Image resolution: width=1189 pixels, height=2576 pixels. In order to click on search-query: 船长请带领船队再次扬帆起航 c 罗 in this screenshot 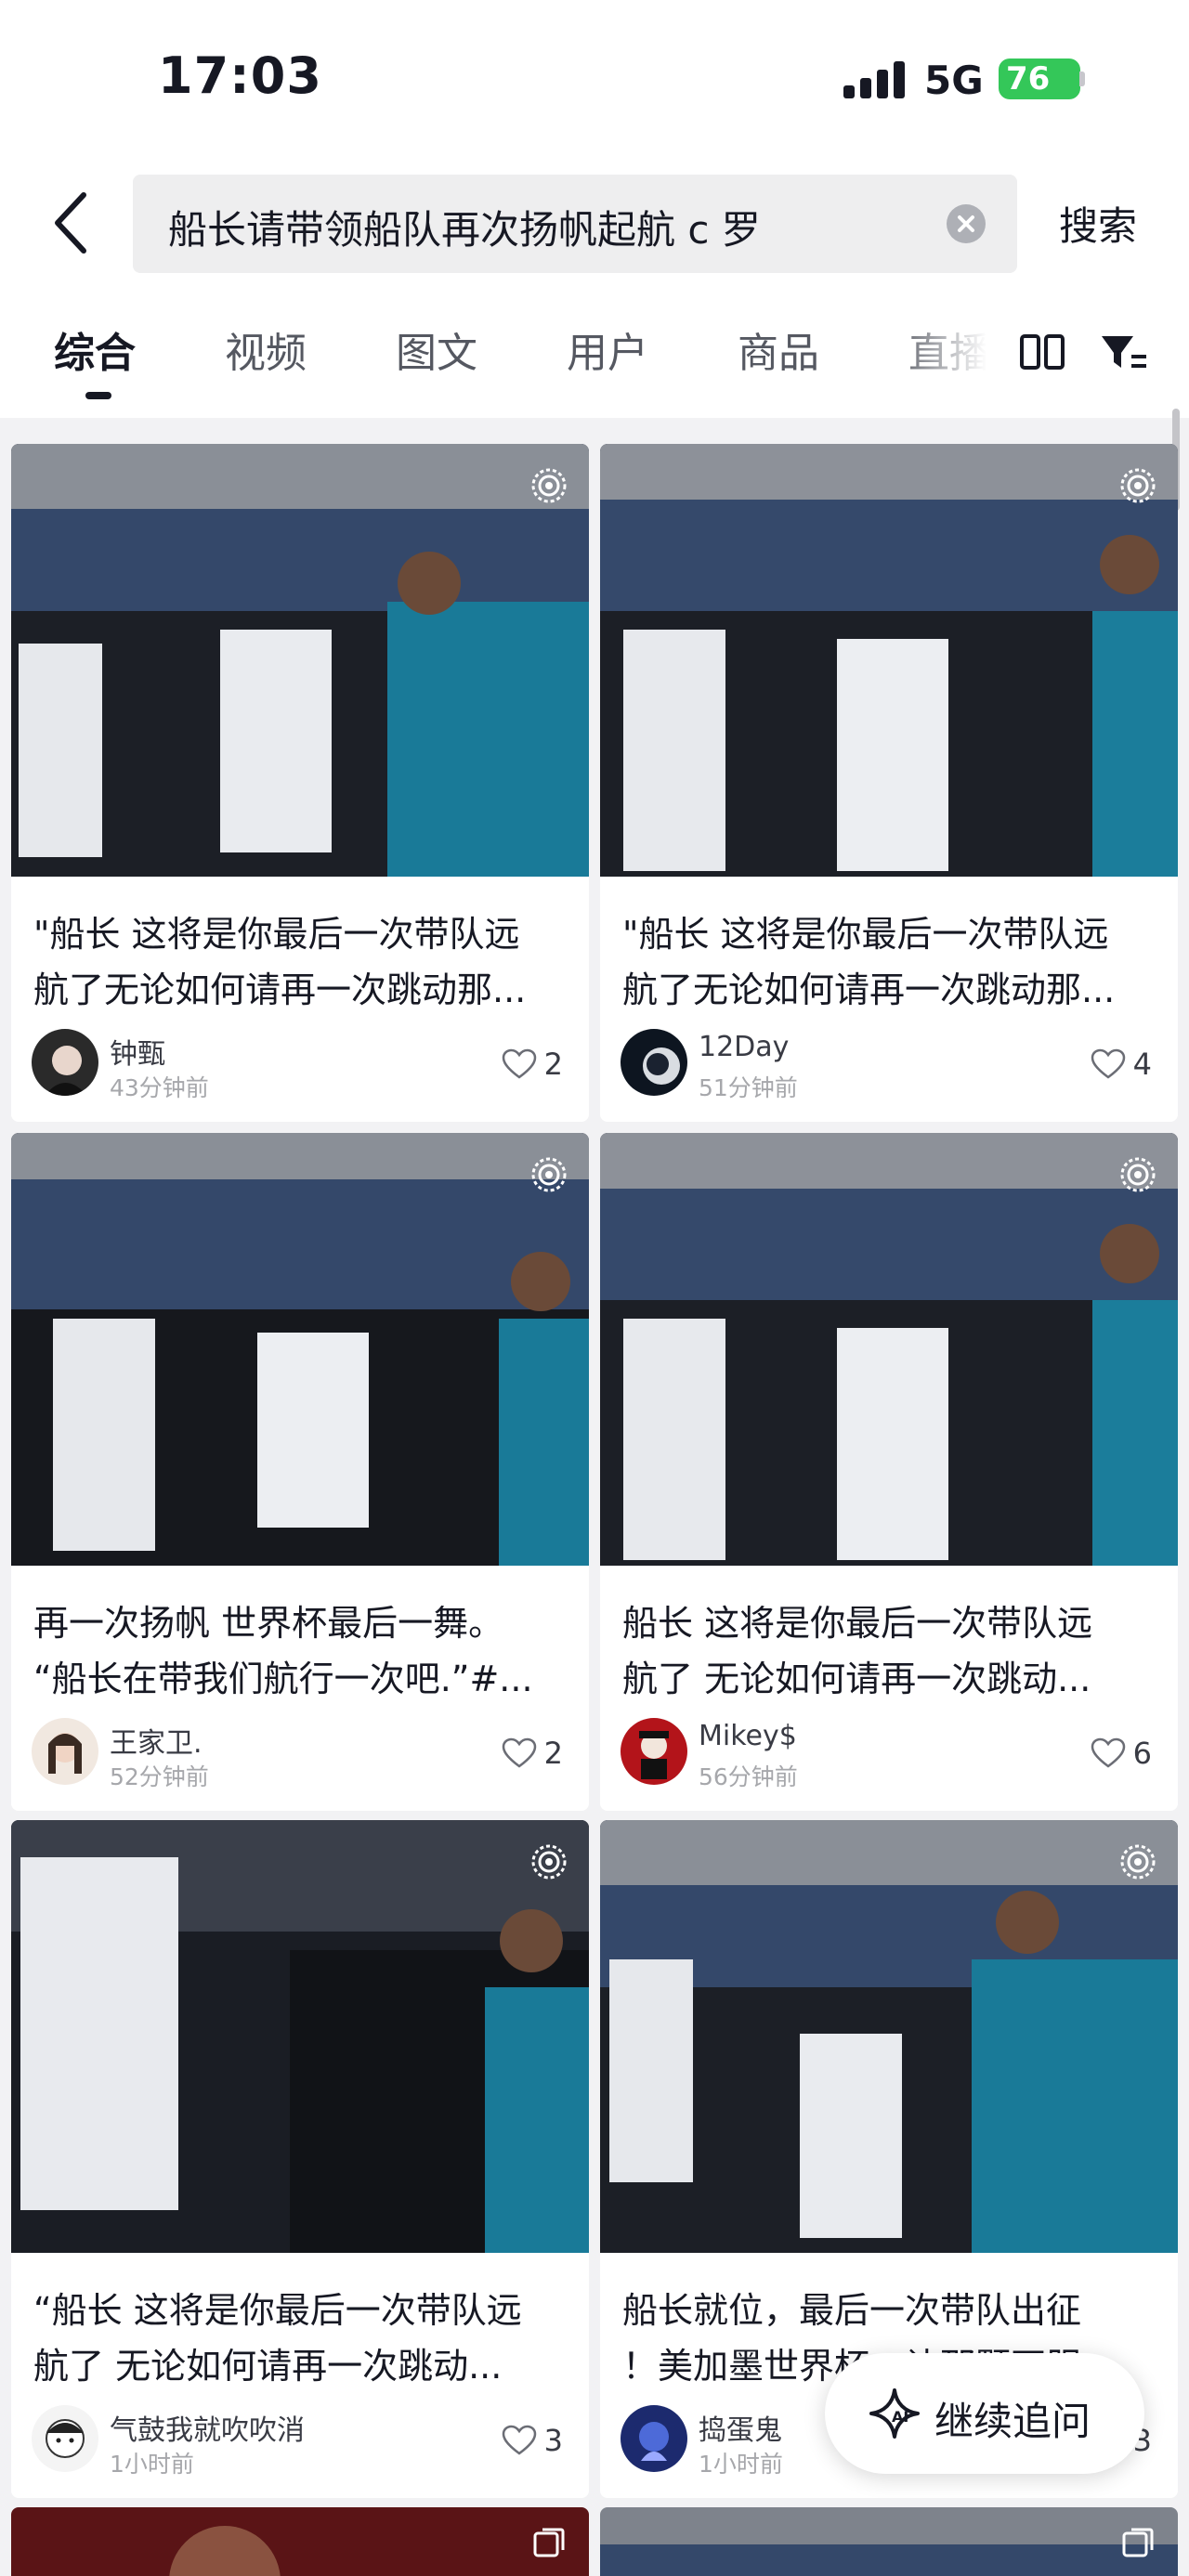, I will do `click(464, 227)`.